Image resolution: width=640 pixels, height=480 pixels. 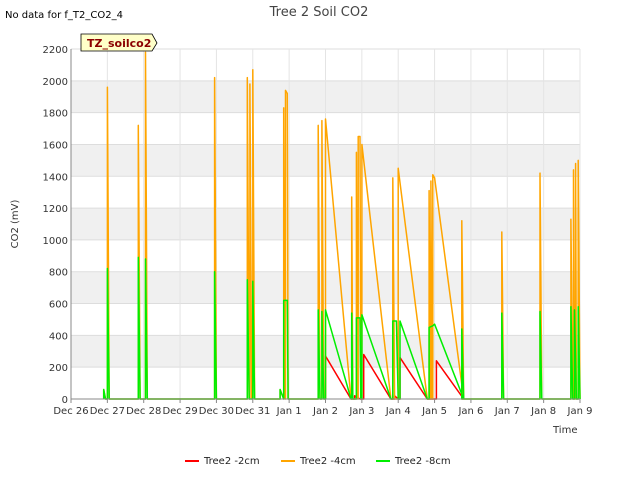 What do you see at coordinates (55, 114) in the screenshot?
I see `y-tick-label: 1800` at bounding box center [55, 114].